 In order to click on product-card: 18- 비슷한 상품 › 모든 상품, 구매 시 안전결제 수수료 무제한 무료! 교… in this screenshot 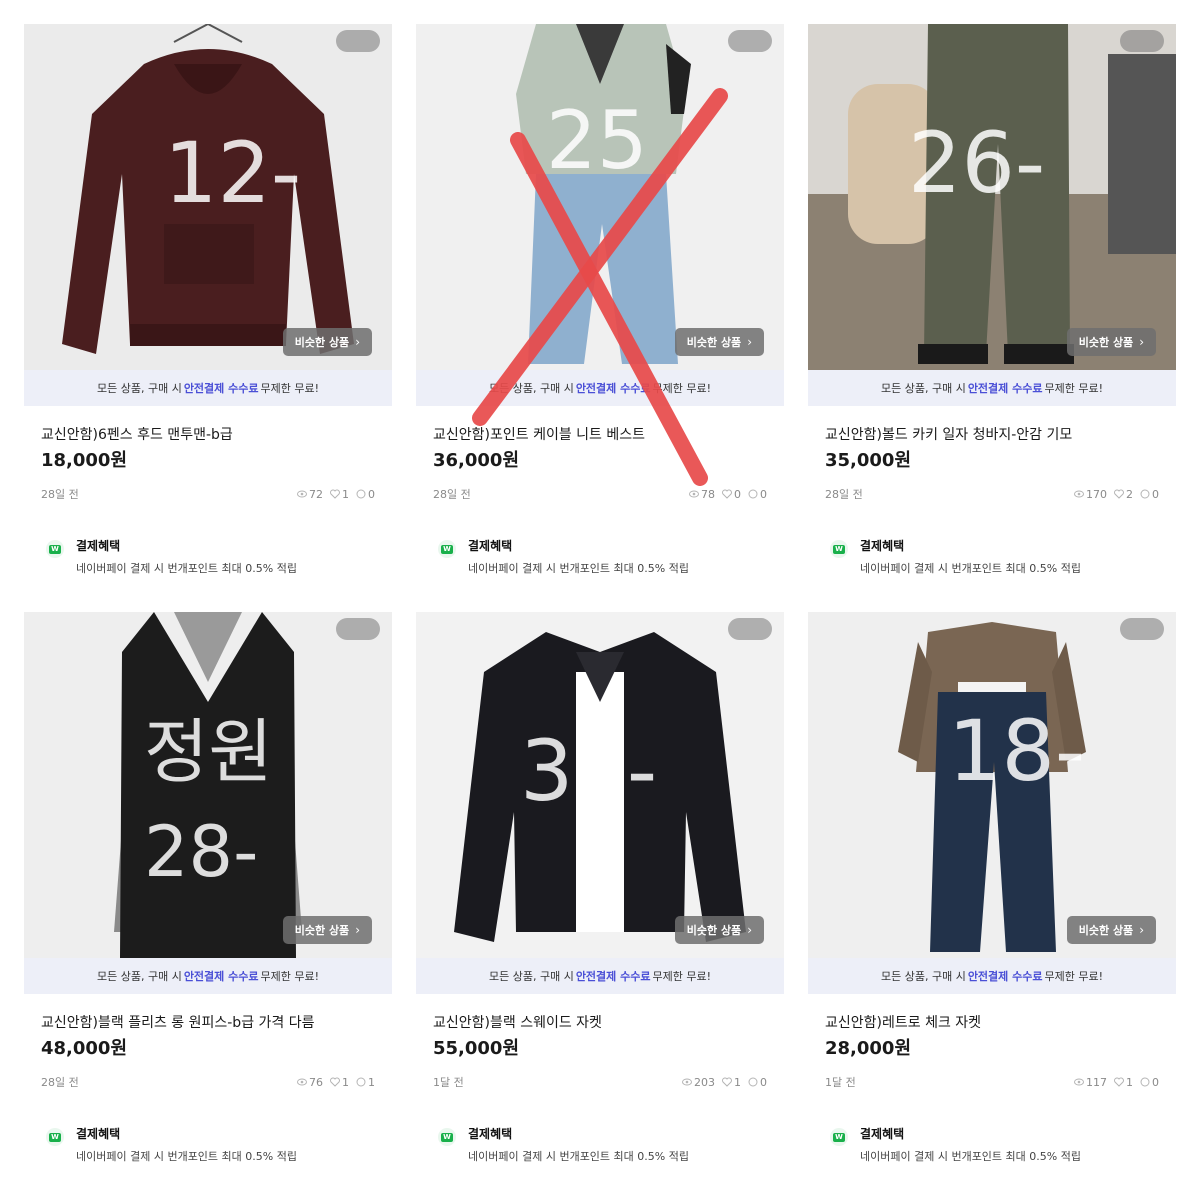, I will do `click(992, 888)`.